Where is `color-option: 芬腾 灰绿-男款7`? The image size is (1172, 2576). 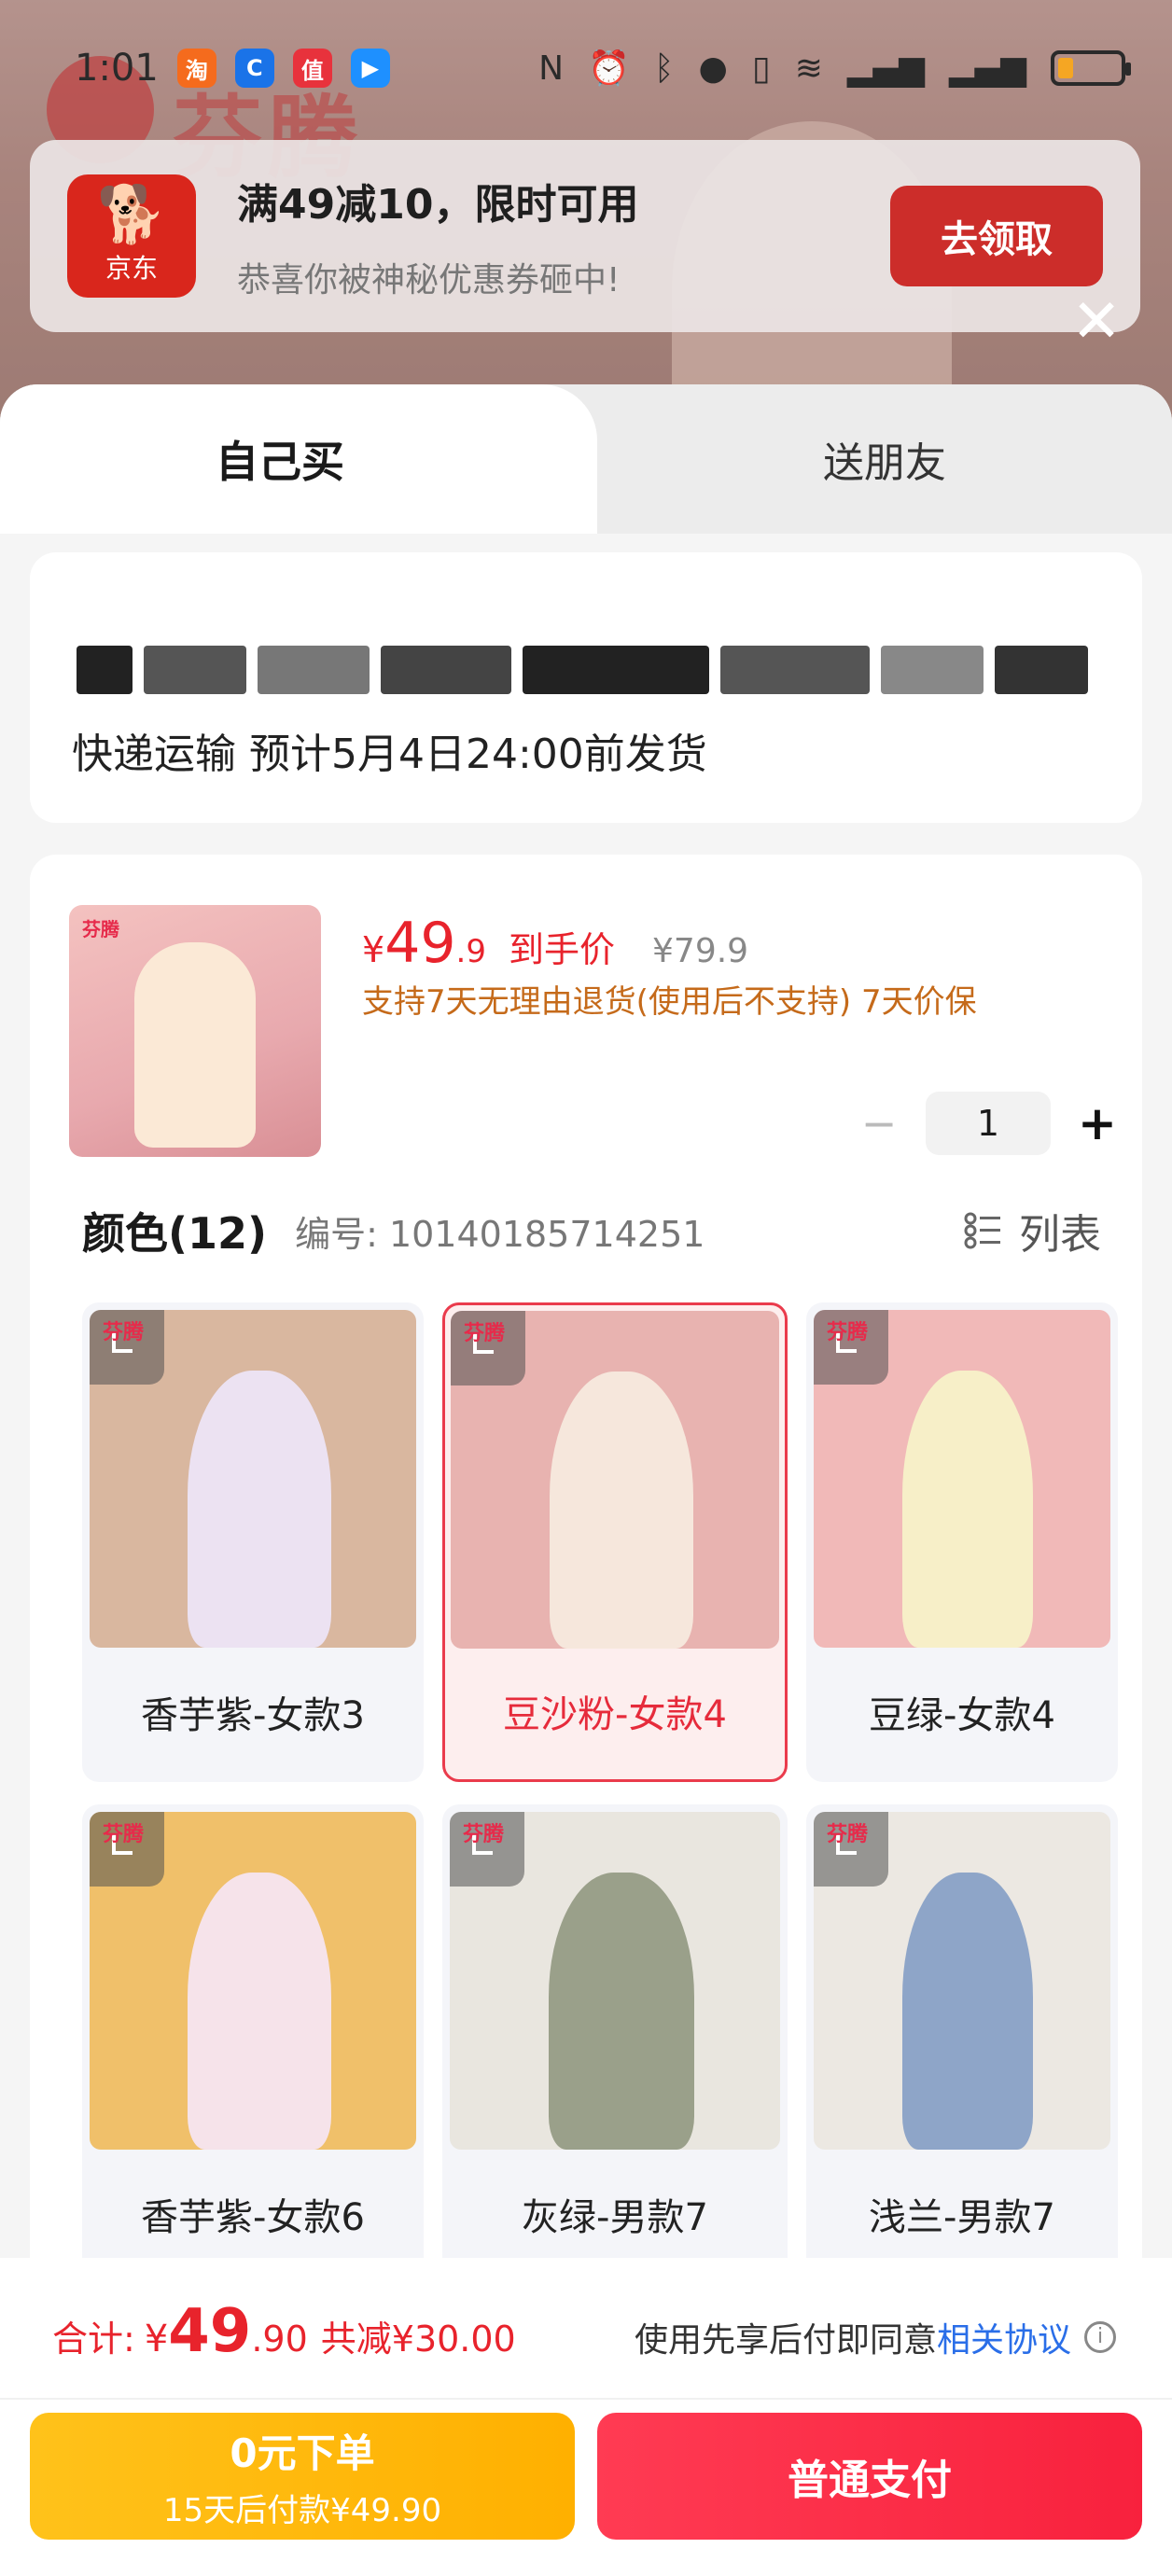 color-option: 芬腾 灰绿-男款7 is located at coordinates (615, 2044).